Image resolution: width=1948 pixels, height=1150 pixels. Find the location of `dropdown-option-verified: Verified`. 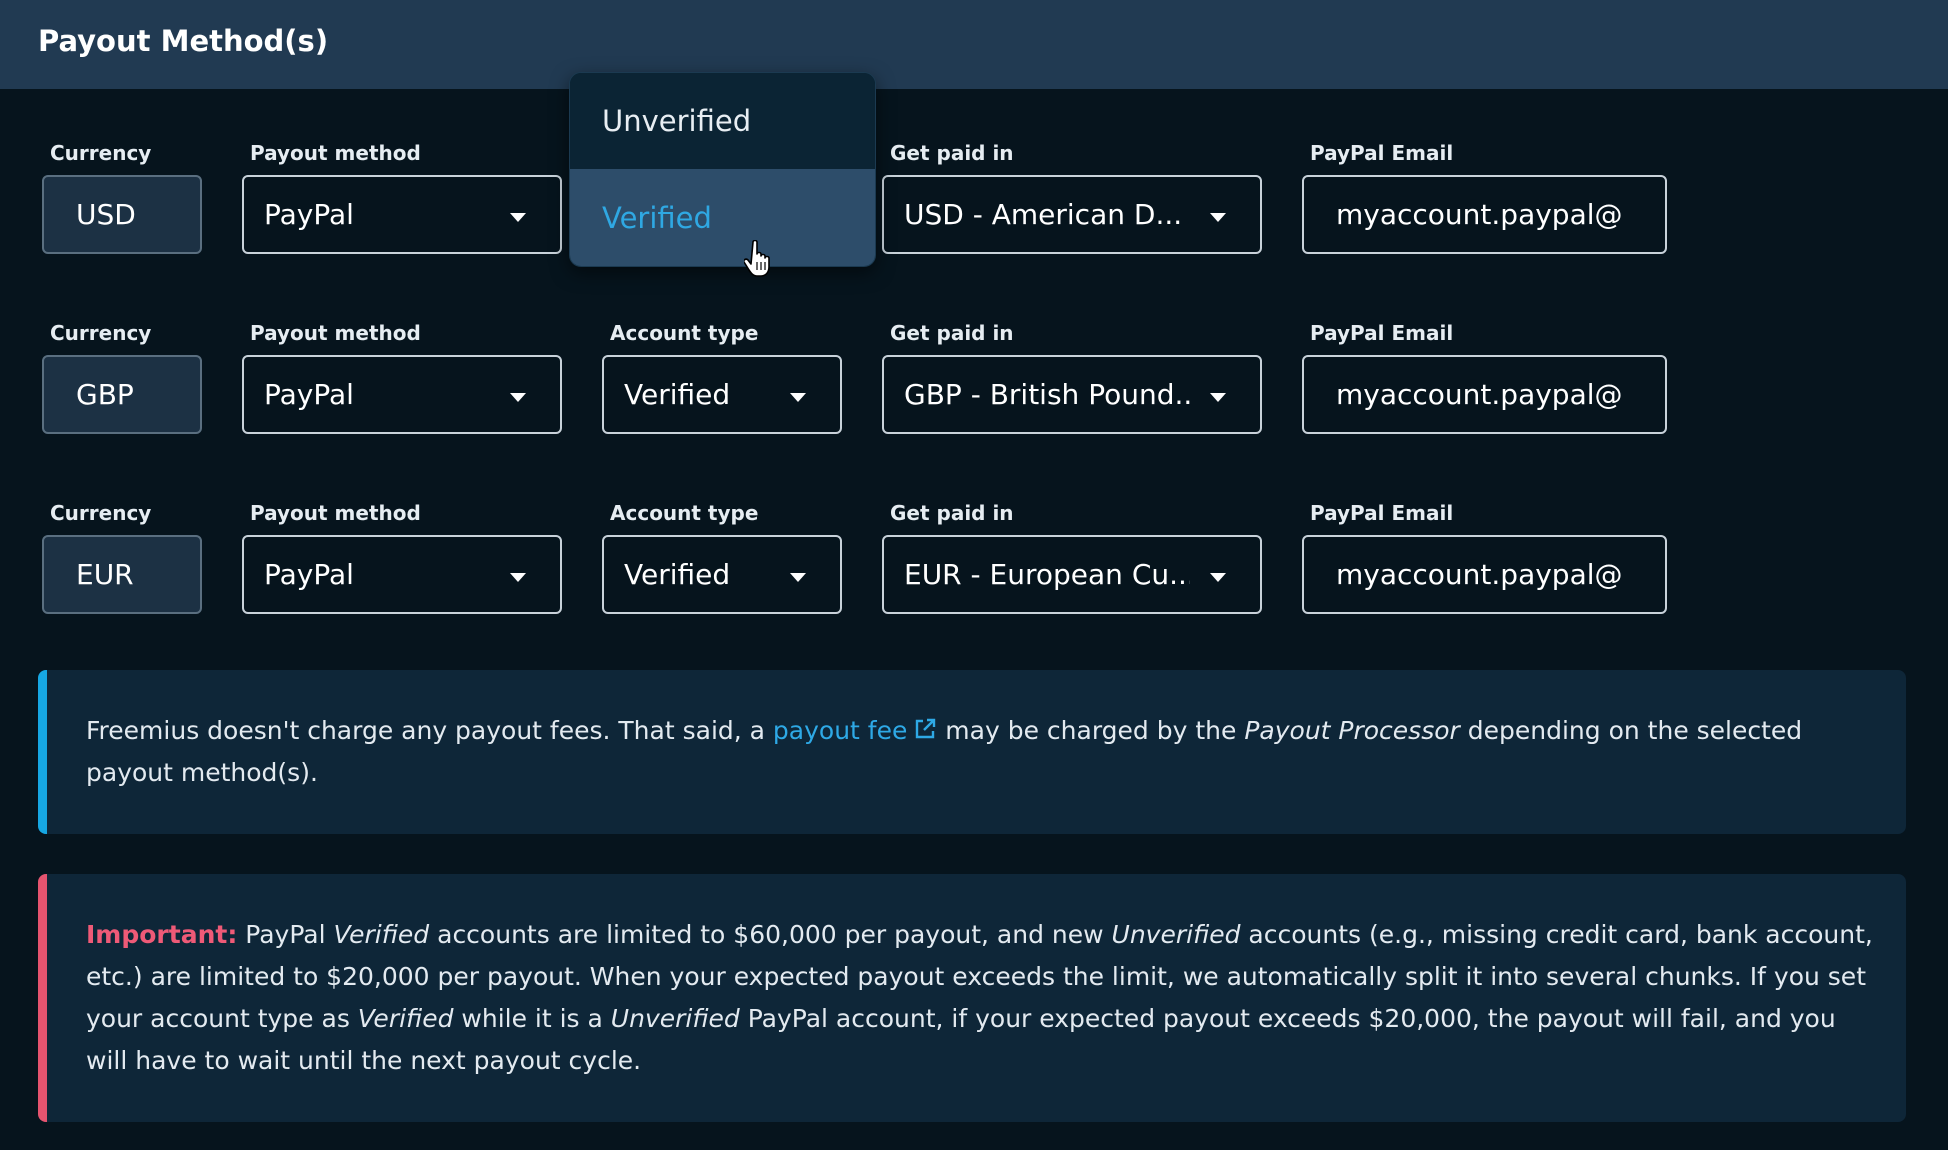

dropdown-option-verified: Verified is located at coordinates (722, 217).